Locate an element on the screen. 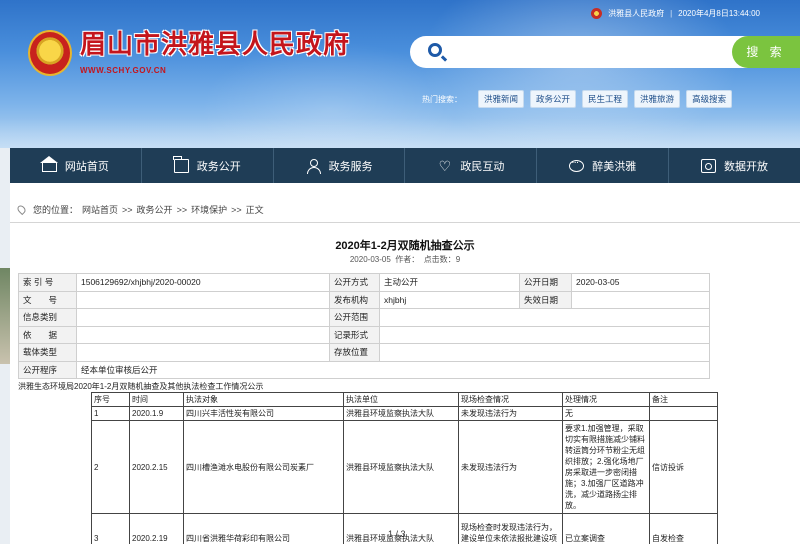 Image resolution: width=800 pixels, height=544 pixels. table-cell: 未发现违法行为 is located at coordinates (510, 413).